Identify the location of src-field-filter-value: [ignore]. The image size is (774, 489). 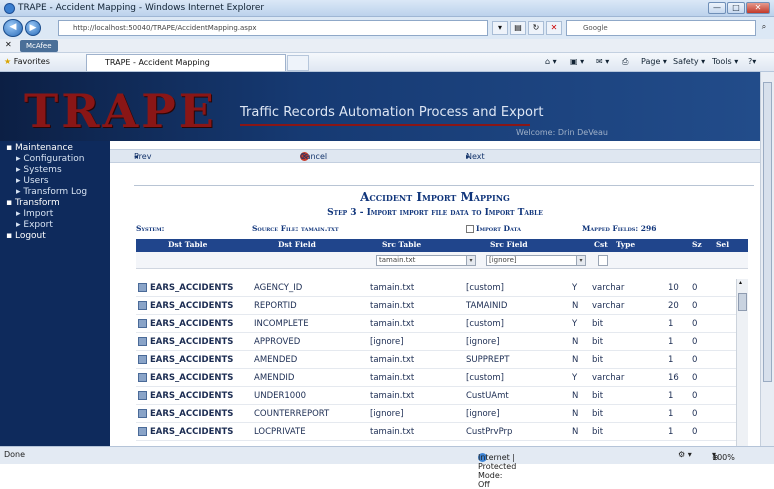
(503, 260).